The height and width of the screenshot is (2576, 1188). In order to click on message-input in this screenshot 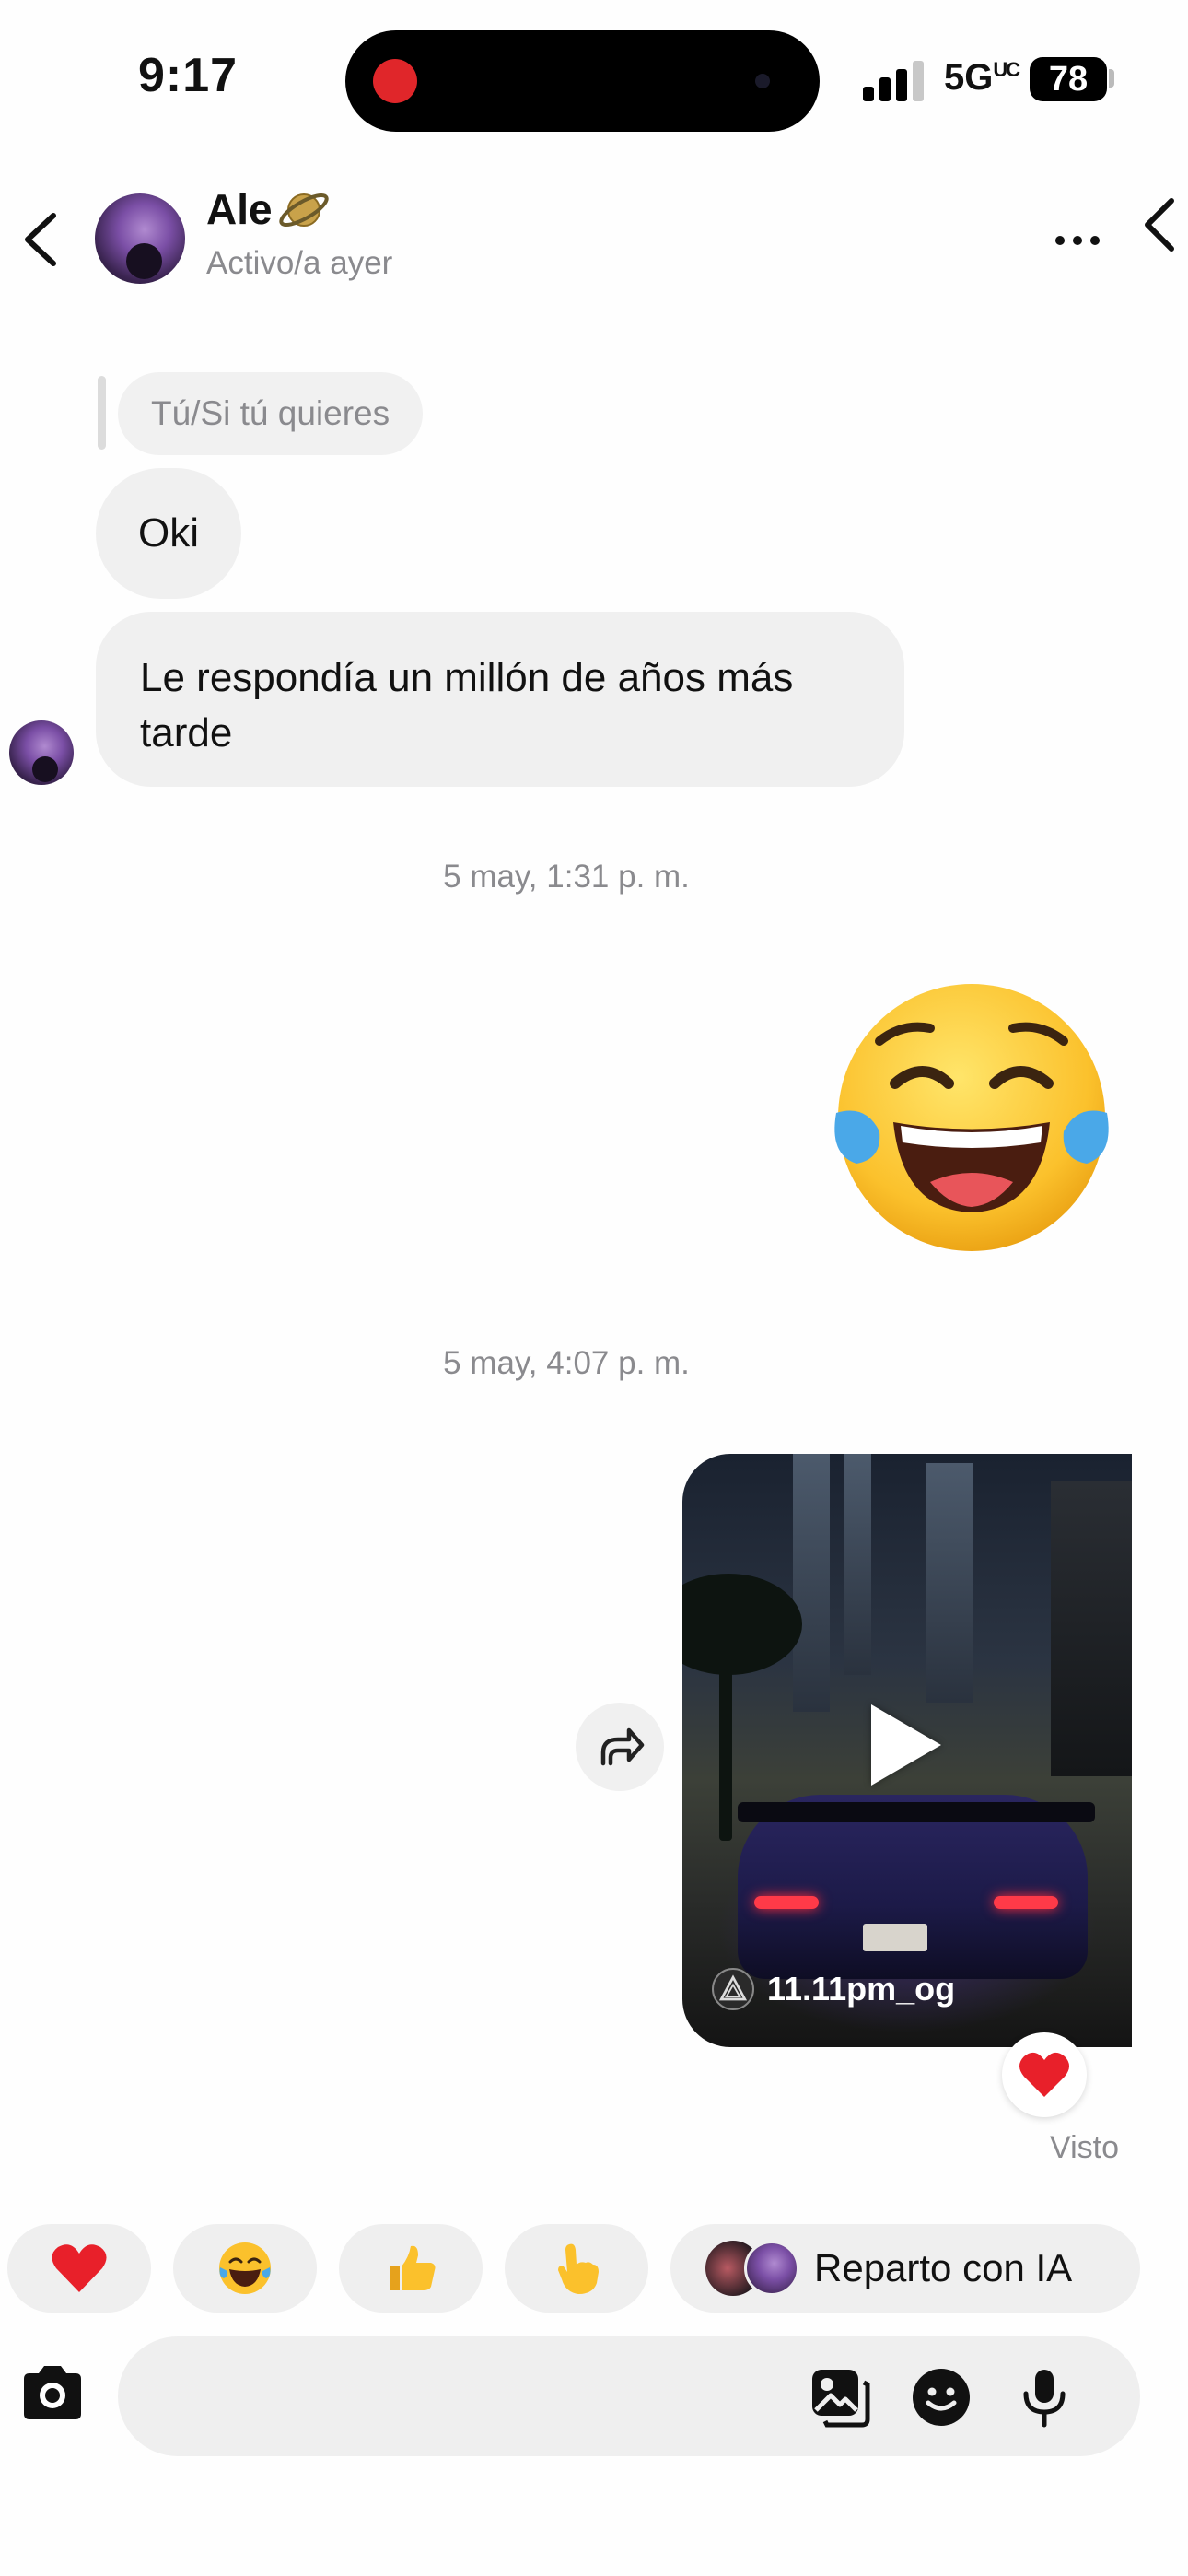, I will do `click(629, 2396)`.